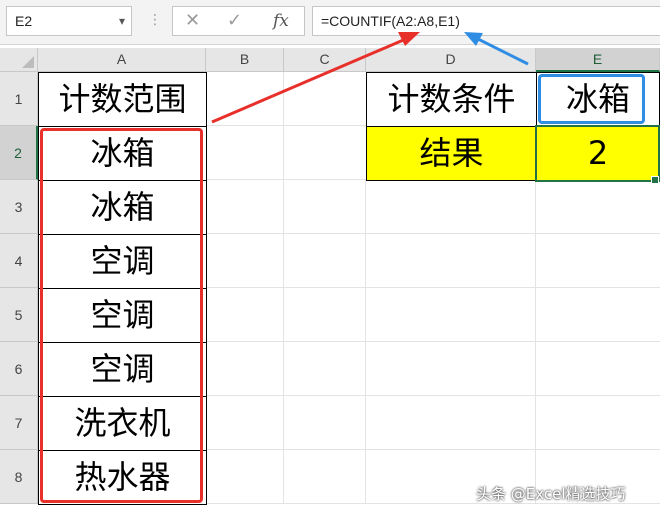  I want to click on annotation-arrows, so click(370, 78).